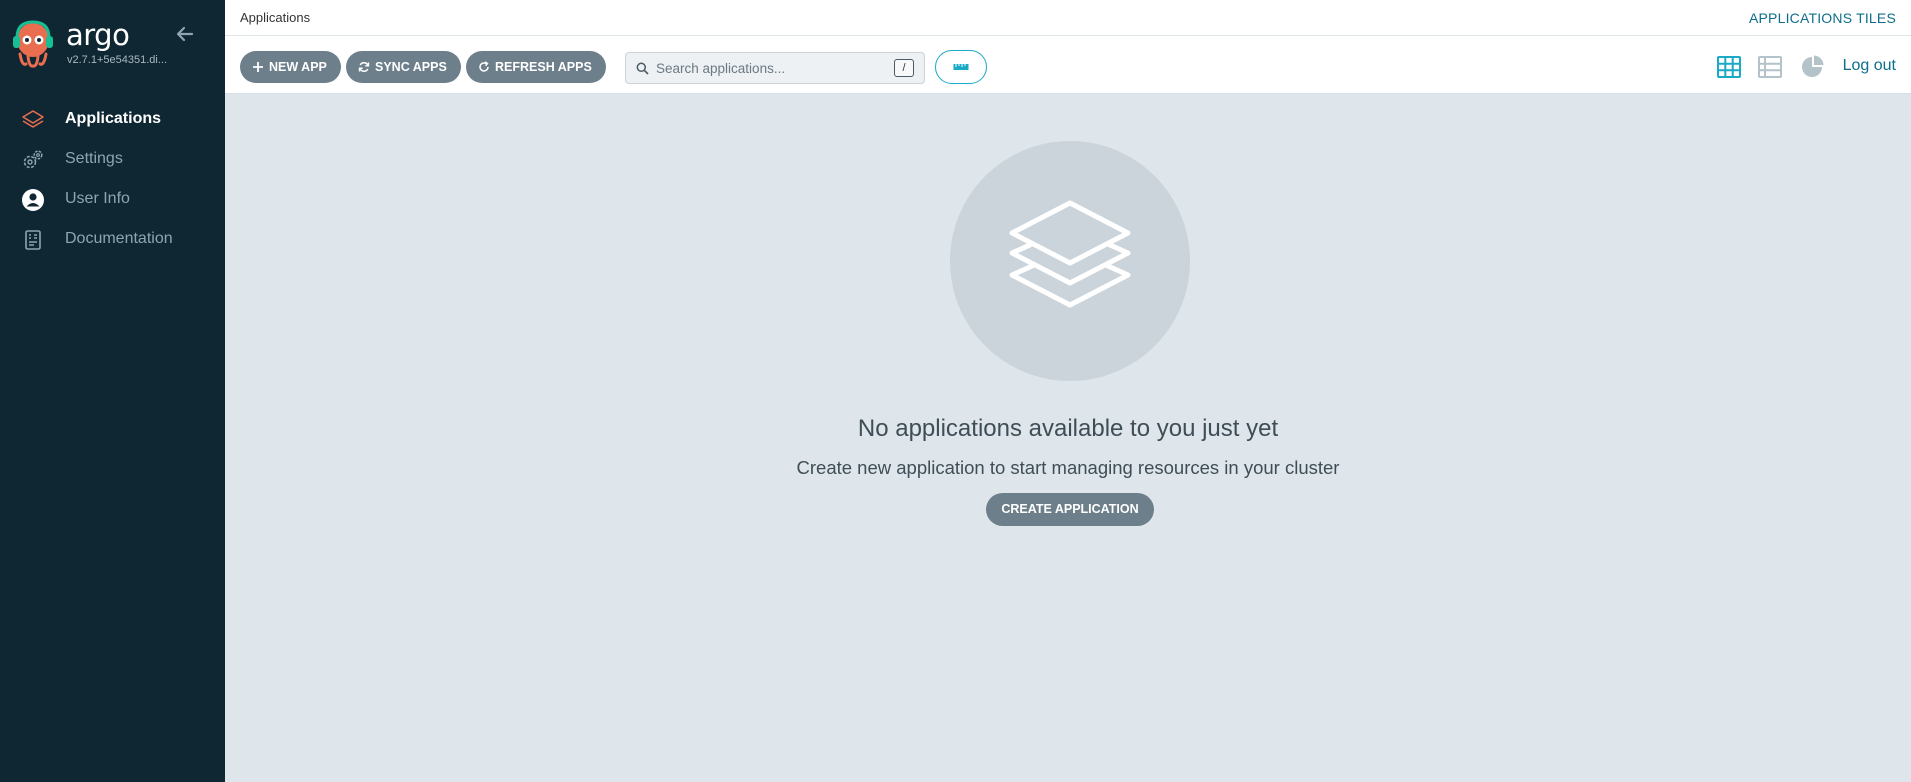  I want to click on view-title: APPLICATIONS TILES, so click(1822, 18).